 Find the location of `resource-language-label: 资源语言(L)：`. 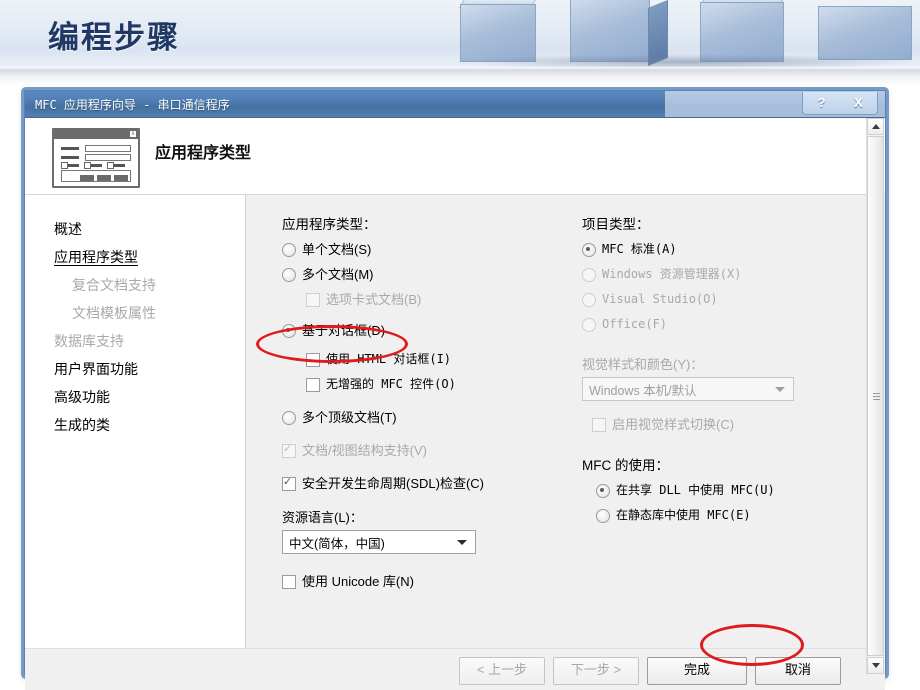

resource-language-label: 资源语言(L)： is located at coordinates (322, 517).